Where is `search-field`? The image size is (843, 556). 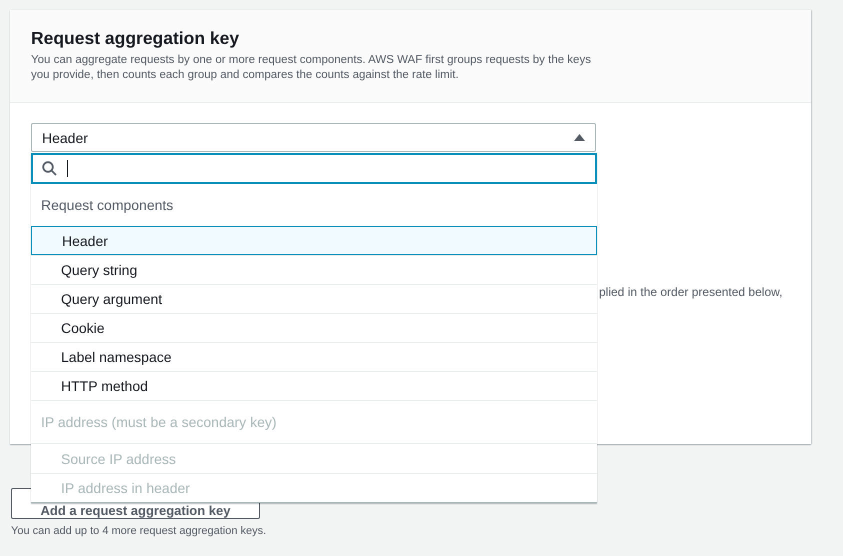 search-field is located at coordinates (314, 168).